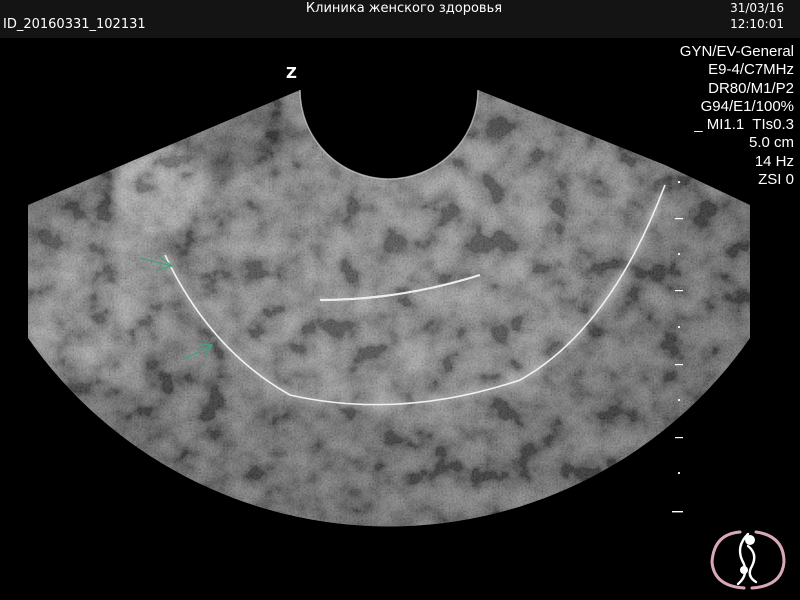 Image resolution: width=800 pixels, height=600 pixels. Describe the element at coordinates (757, 8) in the screenshot. I see `exam-date: 31/03/16` at that location.